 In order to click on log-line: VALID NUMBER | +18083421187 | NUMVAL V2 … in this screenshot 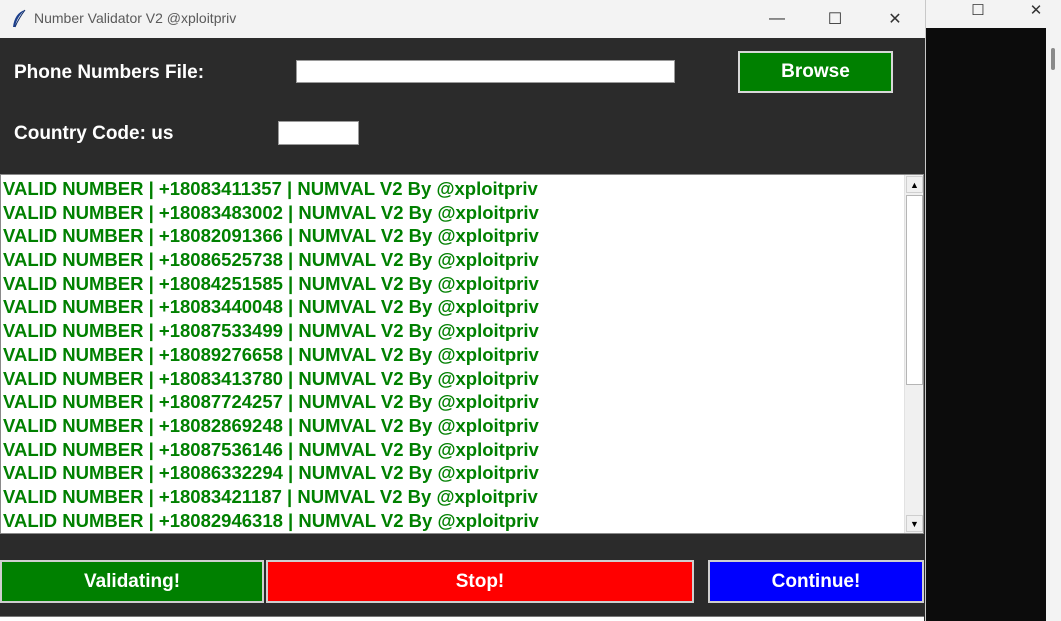, I will do `click(270, 496)`.